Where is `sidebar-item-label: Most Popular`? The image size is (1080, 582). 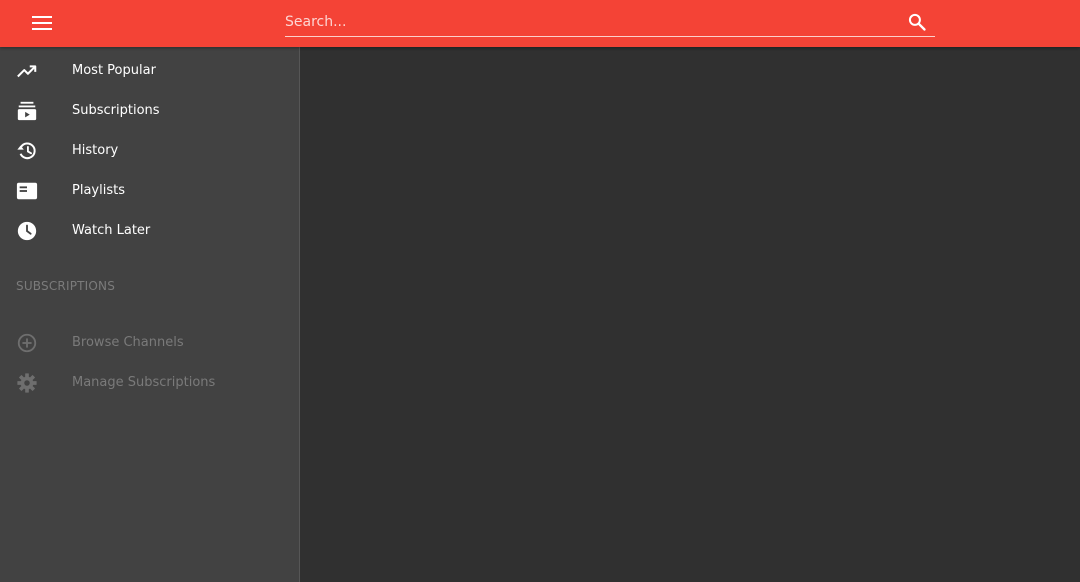
sidebar-item-label: Most Popular is located at coordinates (114, 70).